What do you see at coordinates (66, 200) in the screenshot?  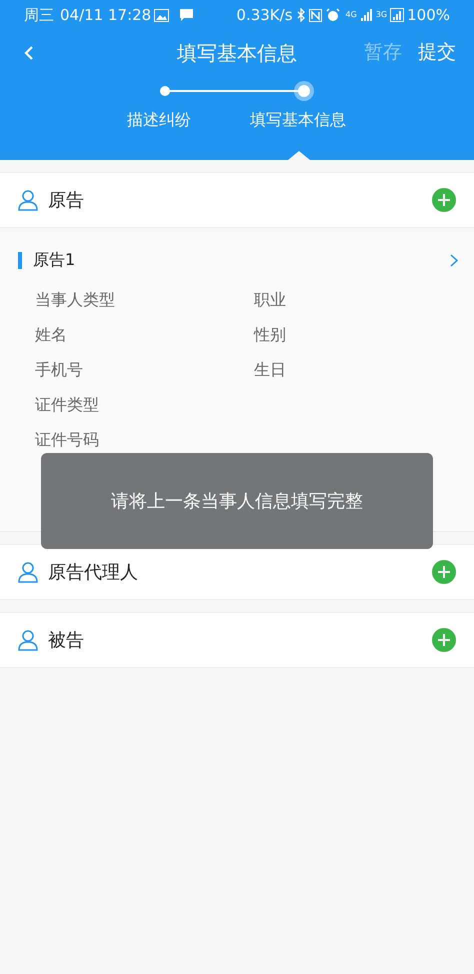 I see `section-title: 原告` at bounding box center [66, 200].